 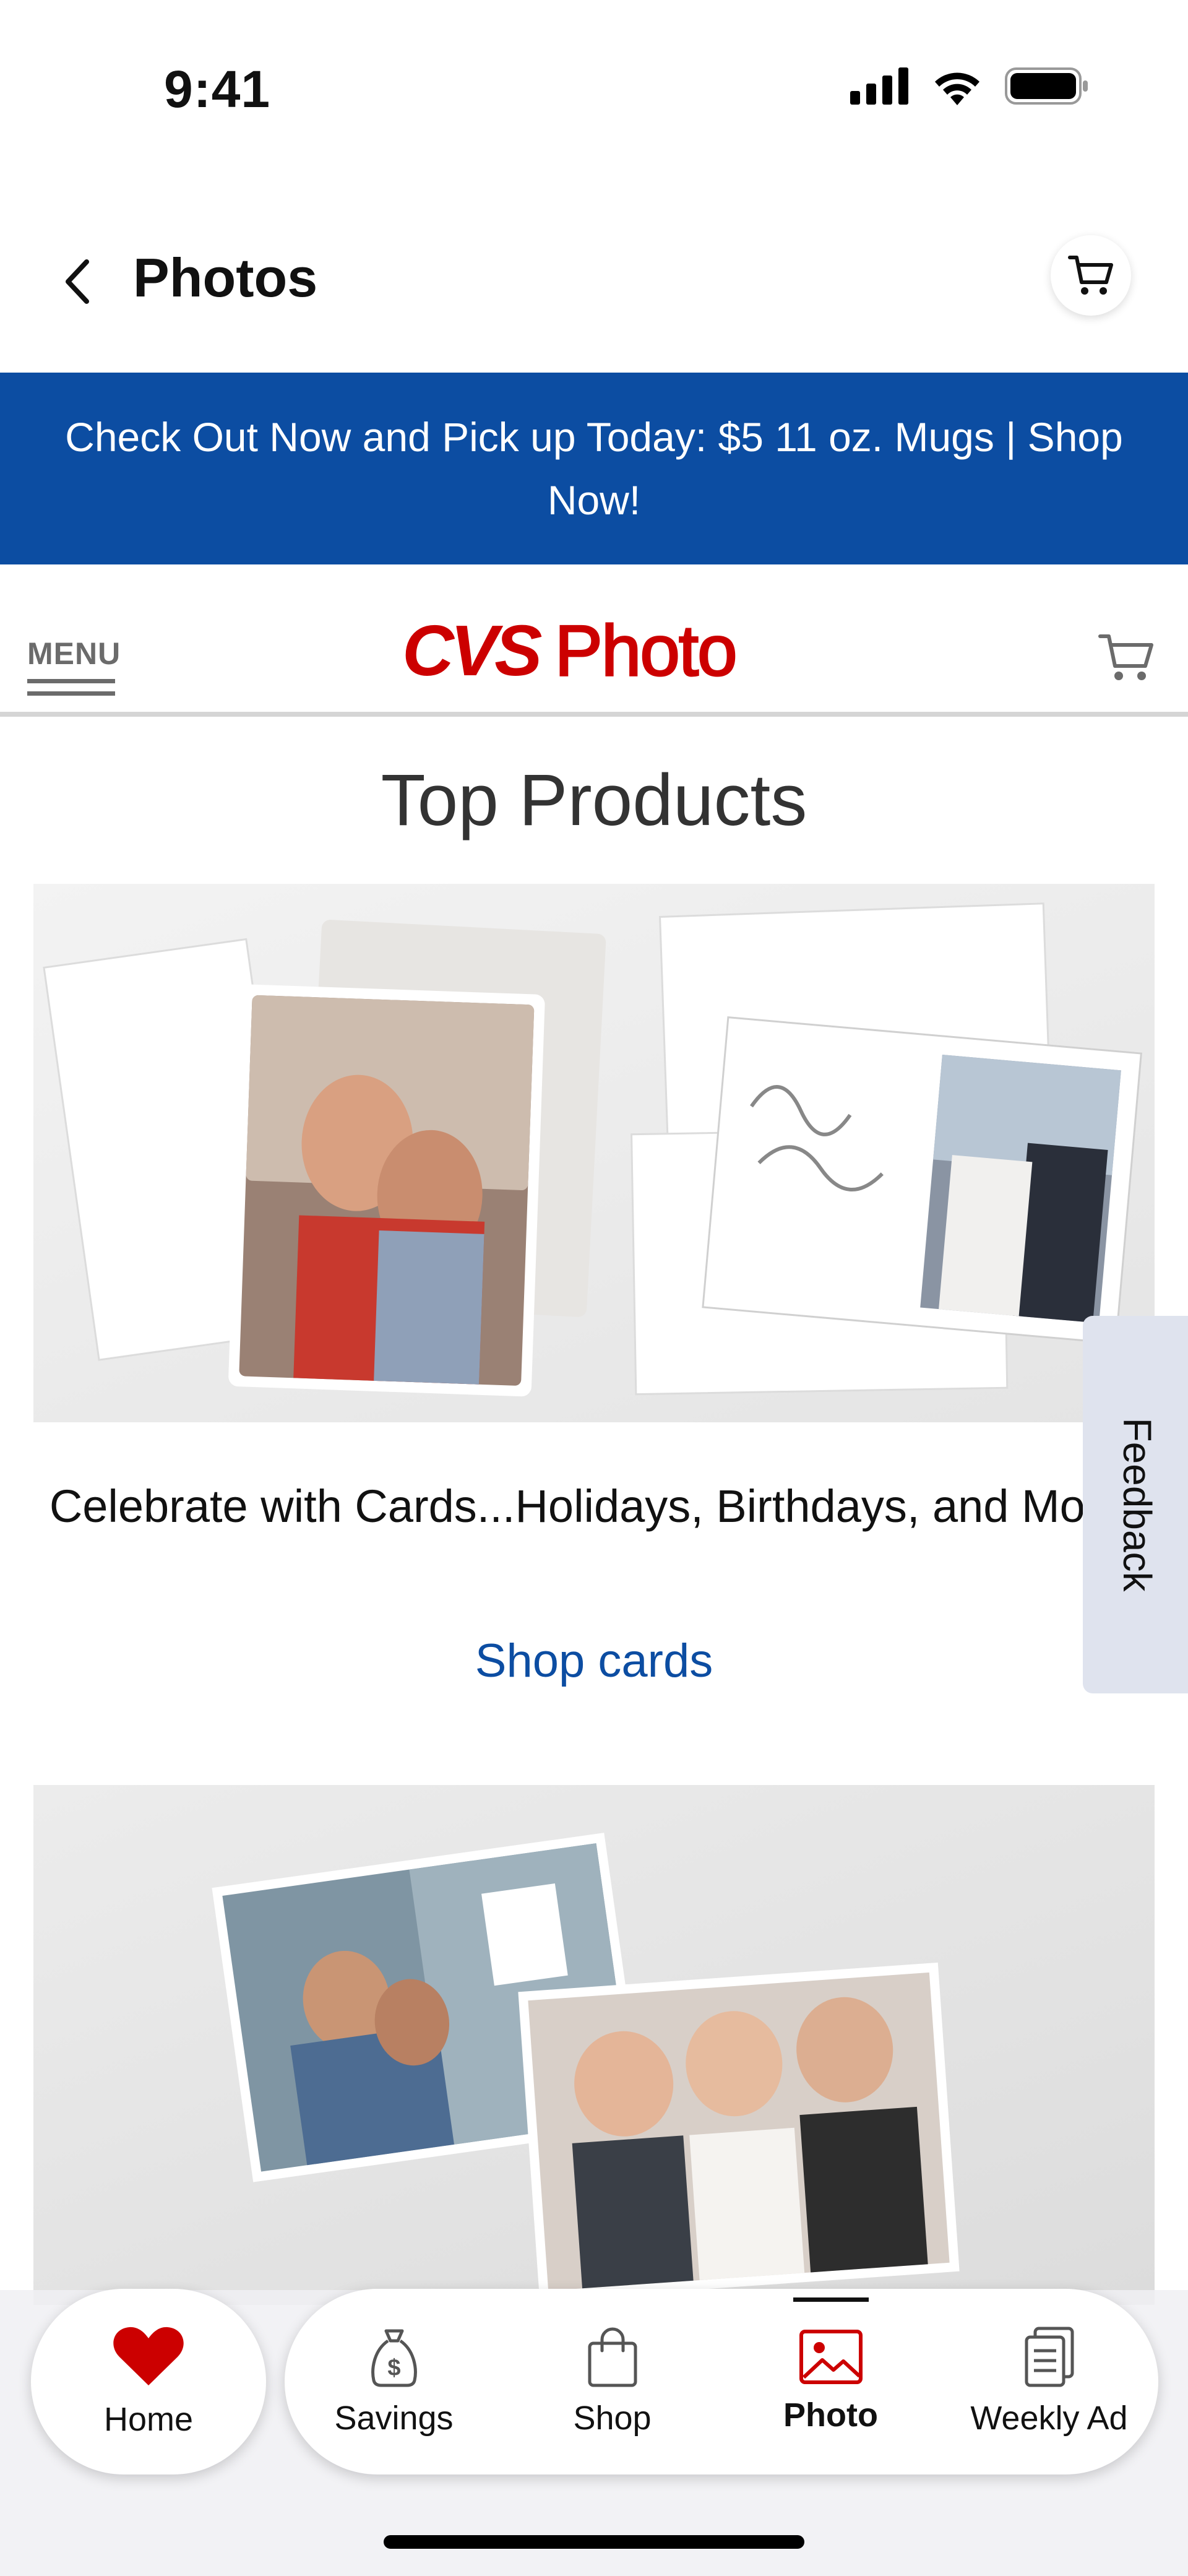 I want to click on feedback-tab: Feedback, so click(x=1135, y=1504).